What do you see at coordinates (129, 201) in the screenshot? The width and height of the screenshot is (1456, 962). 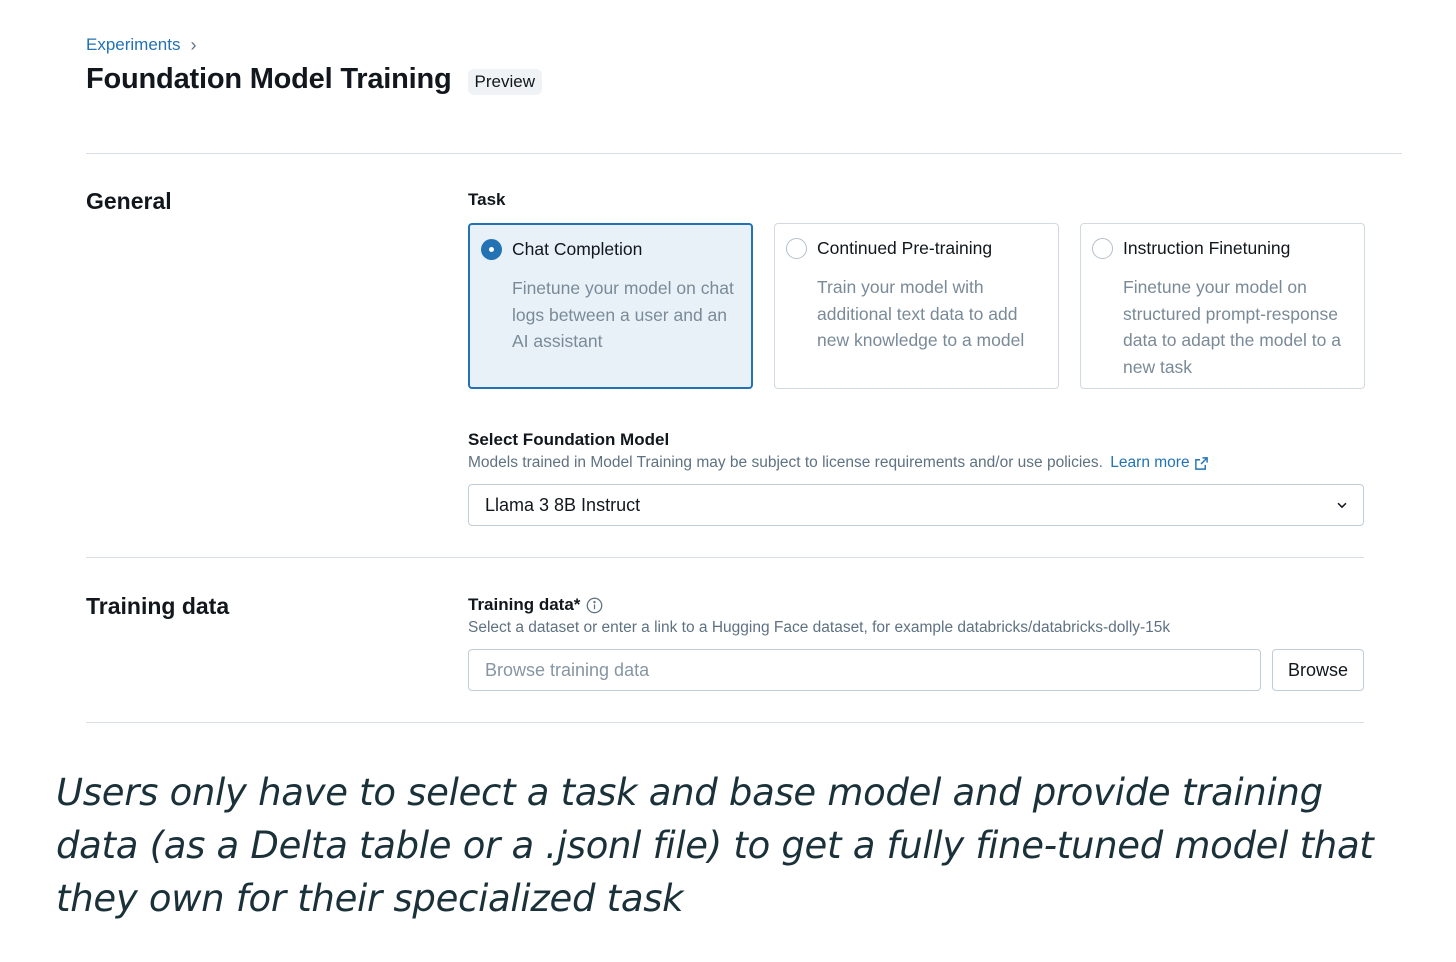 I see `general-section-heading: General` at bounding box center [129, 201].